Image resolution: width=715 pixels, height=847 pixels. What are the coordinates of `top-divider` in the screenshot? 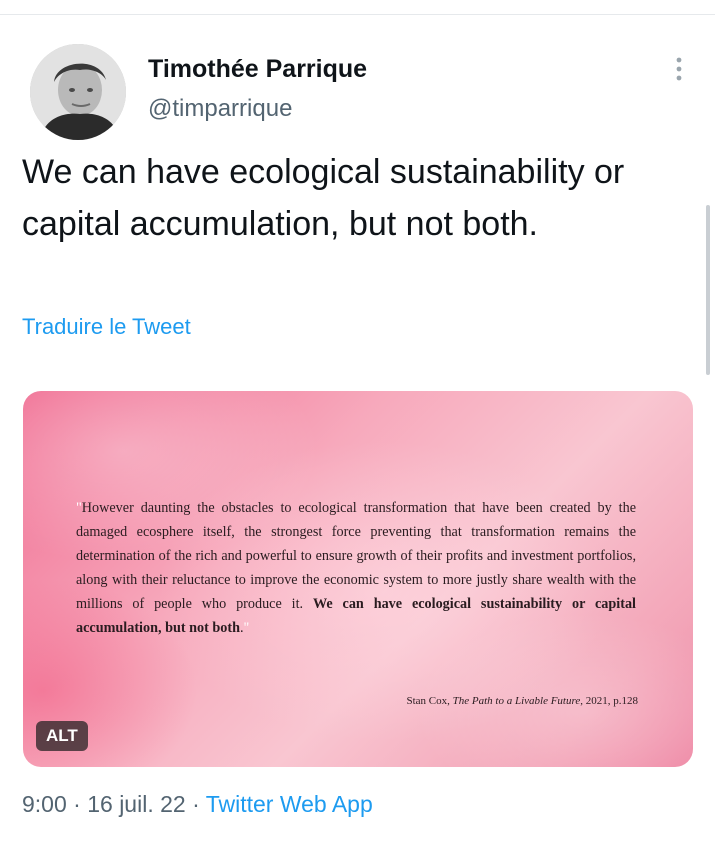 It's located at (357, 14).